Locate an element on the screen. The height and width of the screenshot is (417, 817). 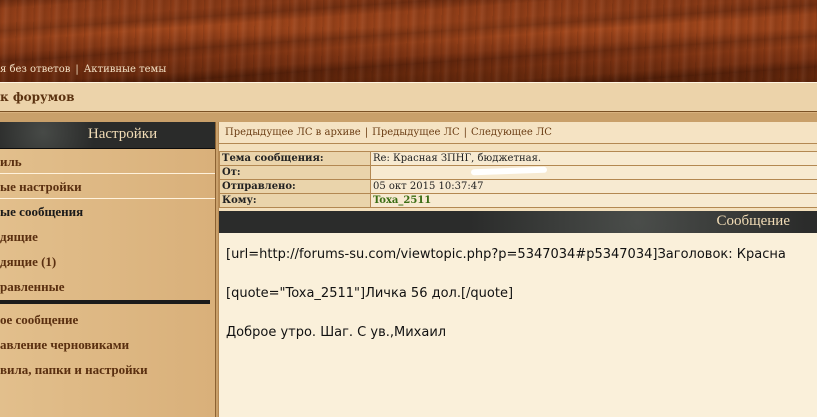
from-value-redacted is located at coordinates (593, 172).